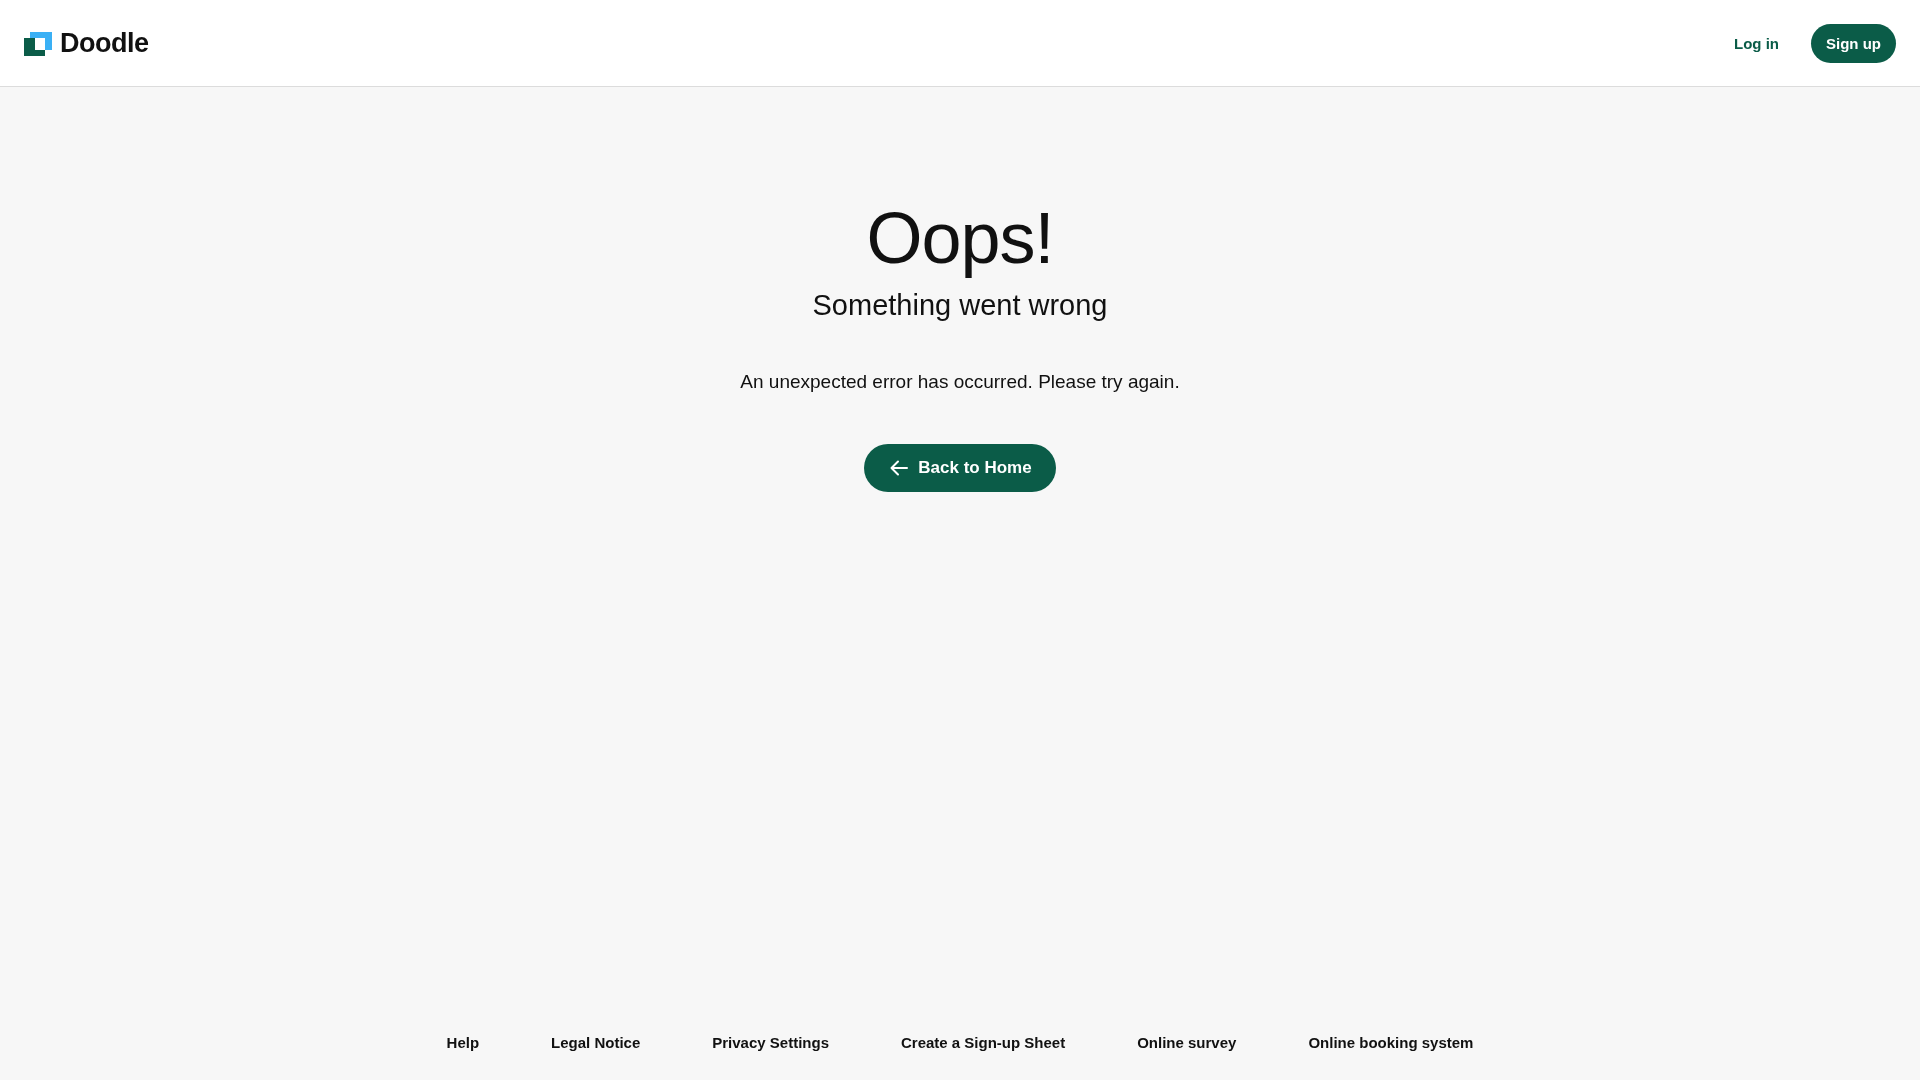 The width and height of the screenshot is (1920, 1080). Describe the element at coordinates (596, 1042) in the screenshot. I see `footer-link: Legal Notice` at that location.